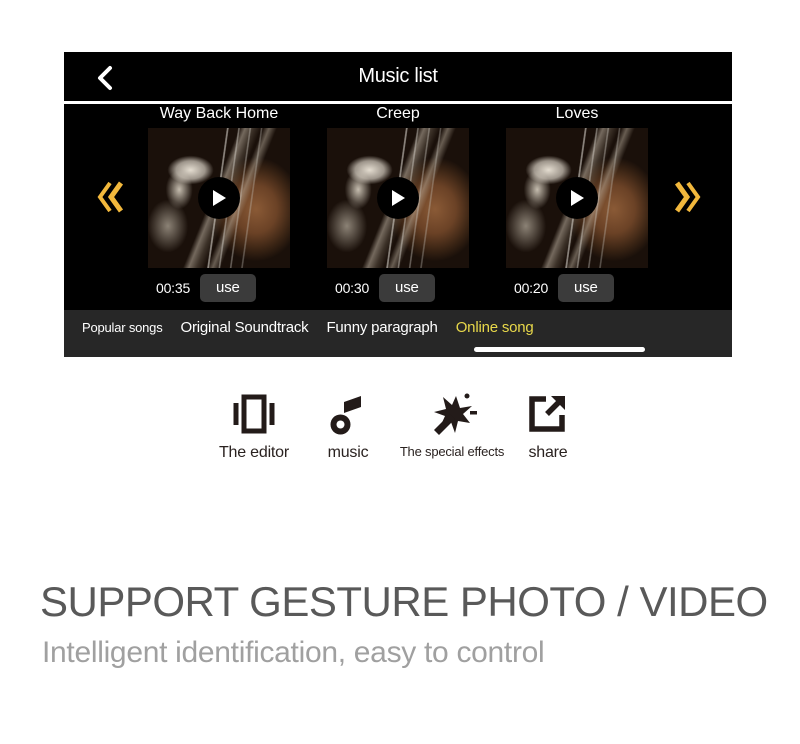 This screenshot has width=800, height=744. I want to click on song-duration: 00:35, so click(173, 288).